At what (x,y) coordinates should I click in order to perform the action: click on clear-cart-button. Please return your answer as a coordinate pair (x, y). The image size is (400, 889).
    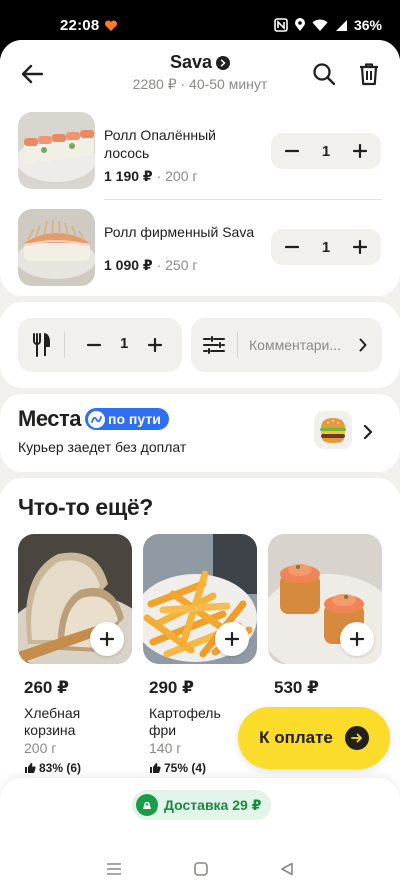
    Looking at the image, I should click on (369, 74).